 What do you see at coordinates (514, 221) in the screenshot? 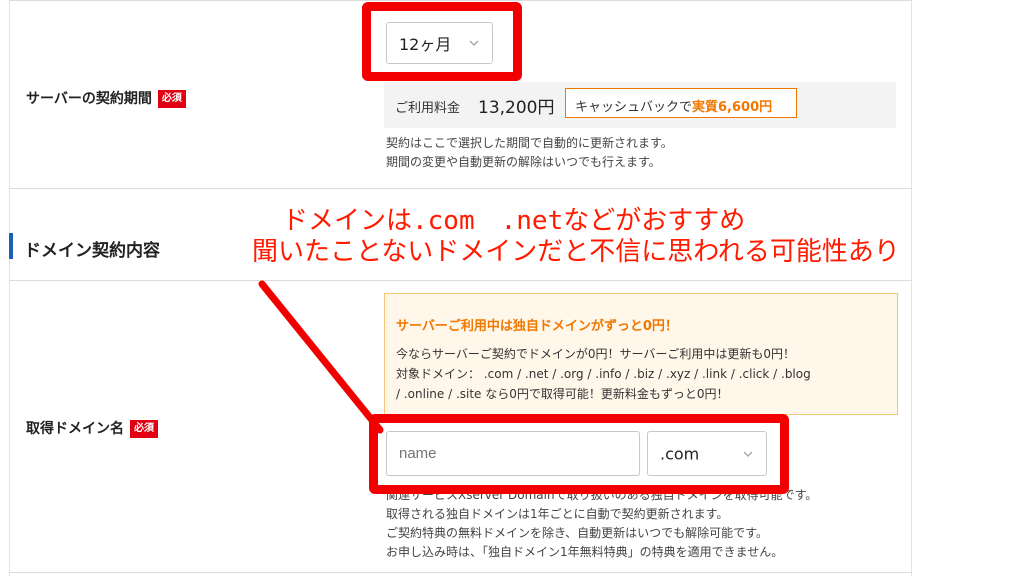
I see `annotation-text-line1: ドメインは.com .netなどがおすすめ` at bounding box center [514, 221].